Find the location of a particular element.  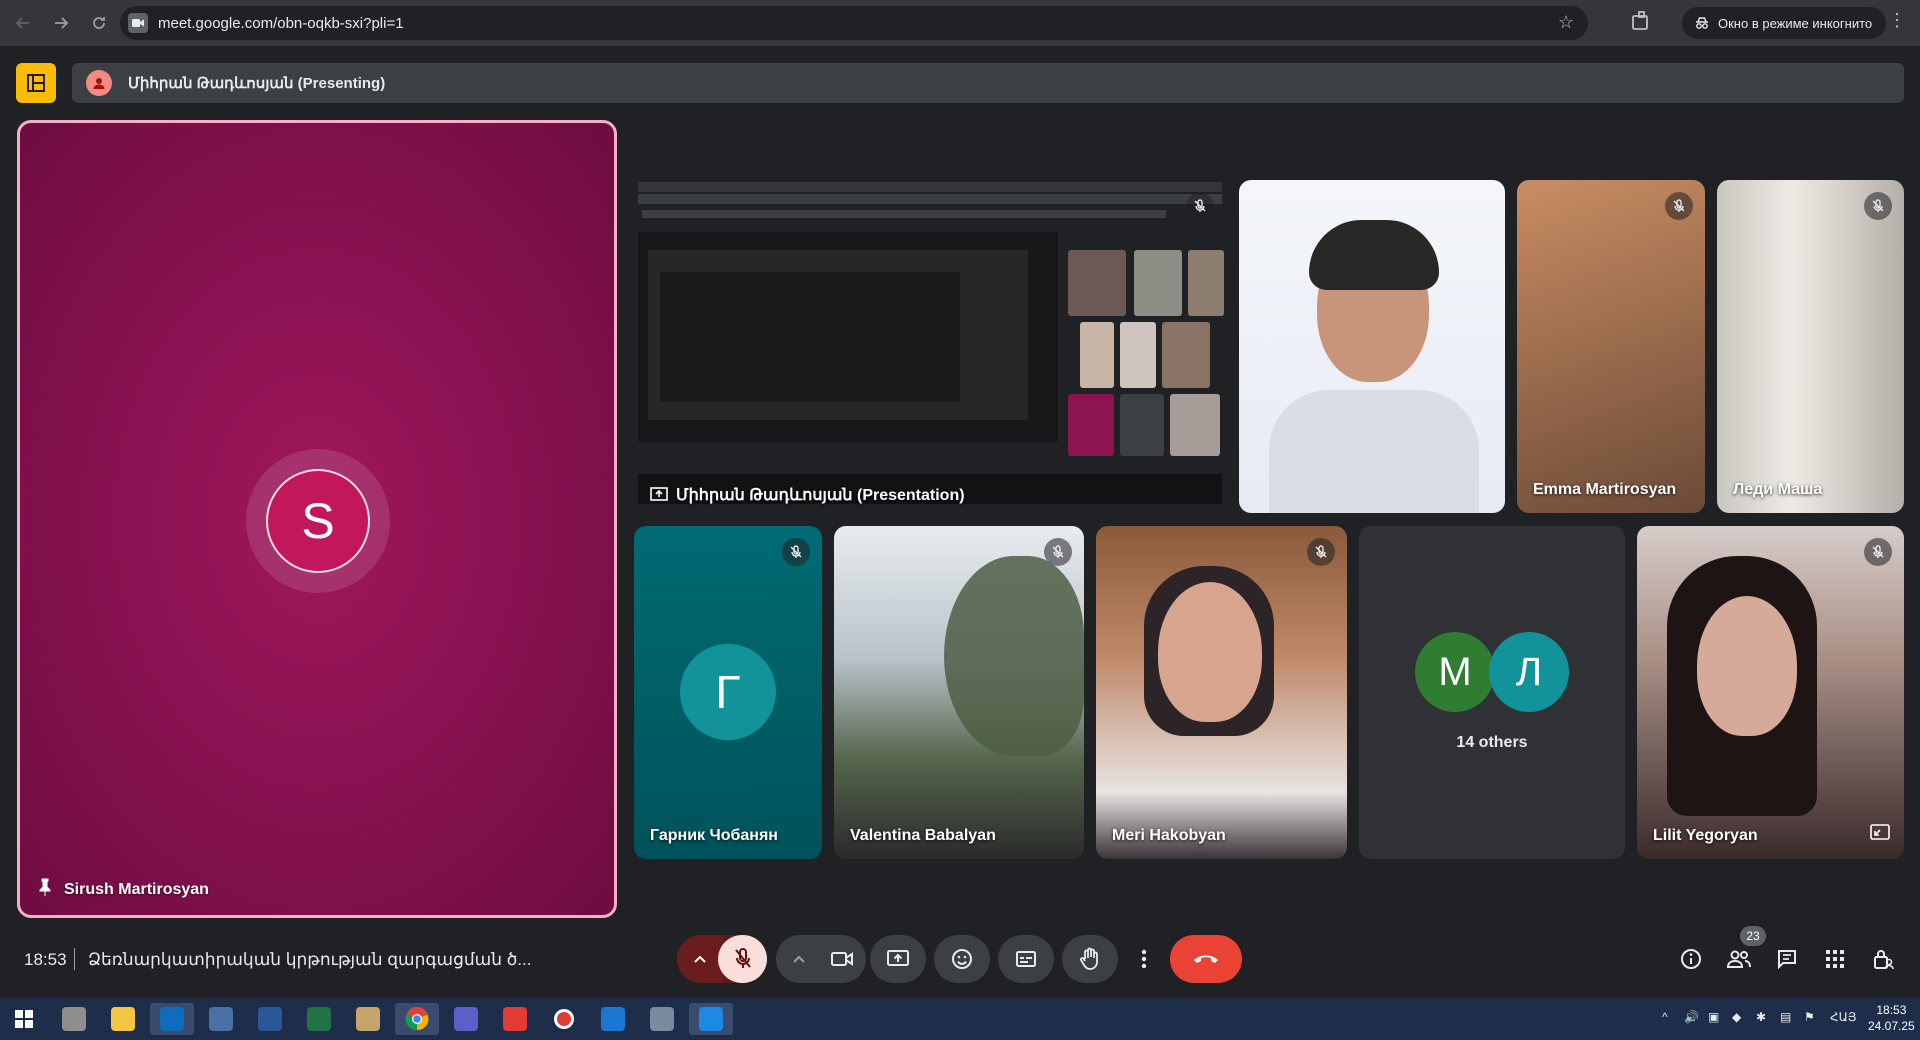

taskbar-clock: 18:53 24.07.25 is located at coordinates (1891, 1018).